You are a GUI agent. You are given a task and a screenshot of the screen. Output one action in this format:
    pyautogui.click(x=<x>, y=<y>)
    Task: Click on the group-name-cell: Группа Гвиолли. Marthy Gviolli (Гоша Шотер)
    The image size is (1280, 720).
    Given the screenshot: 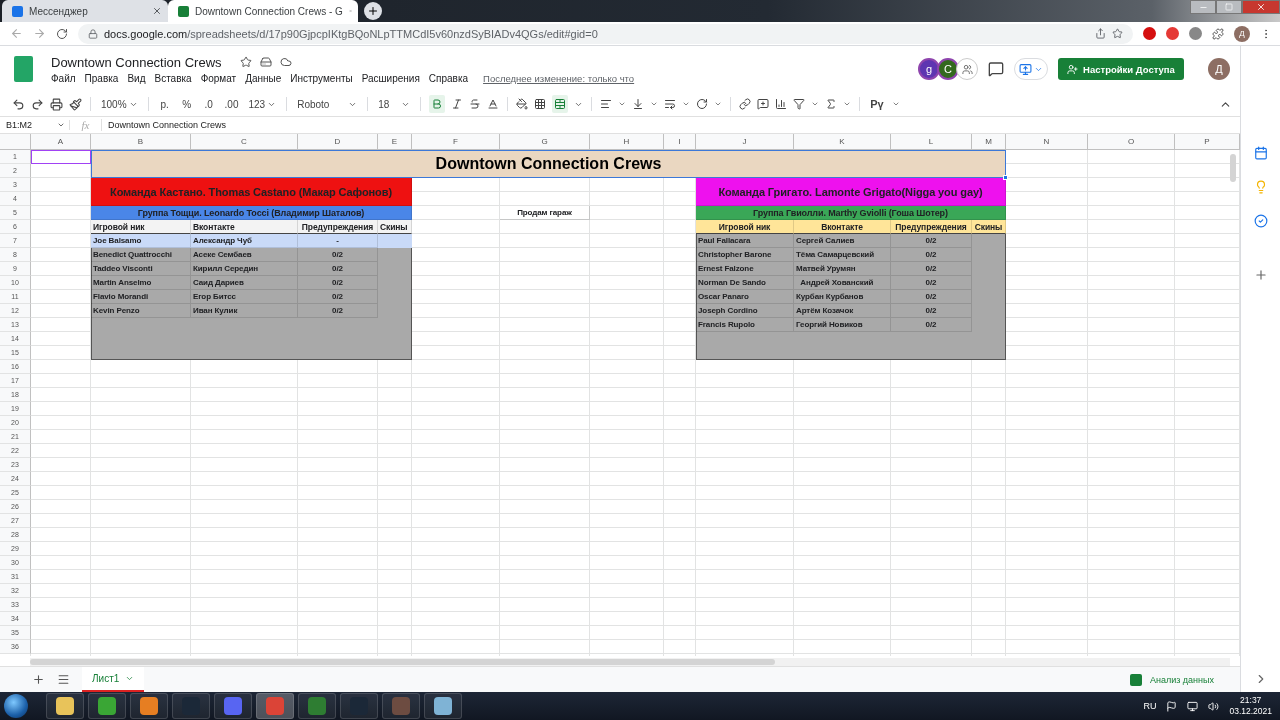 What is the action you would take?
    pyautogui.click(x=851, y=213)
    